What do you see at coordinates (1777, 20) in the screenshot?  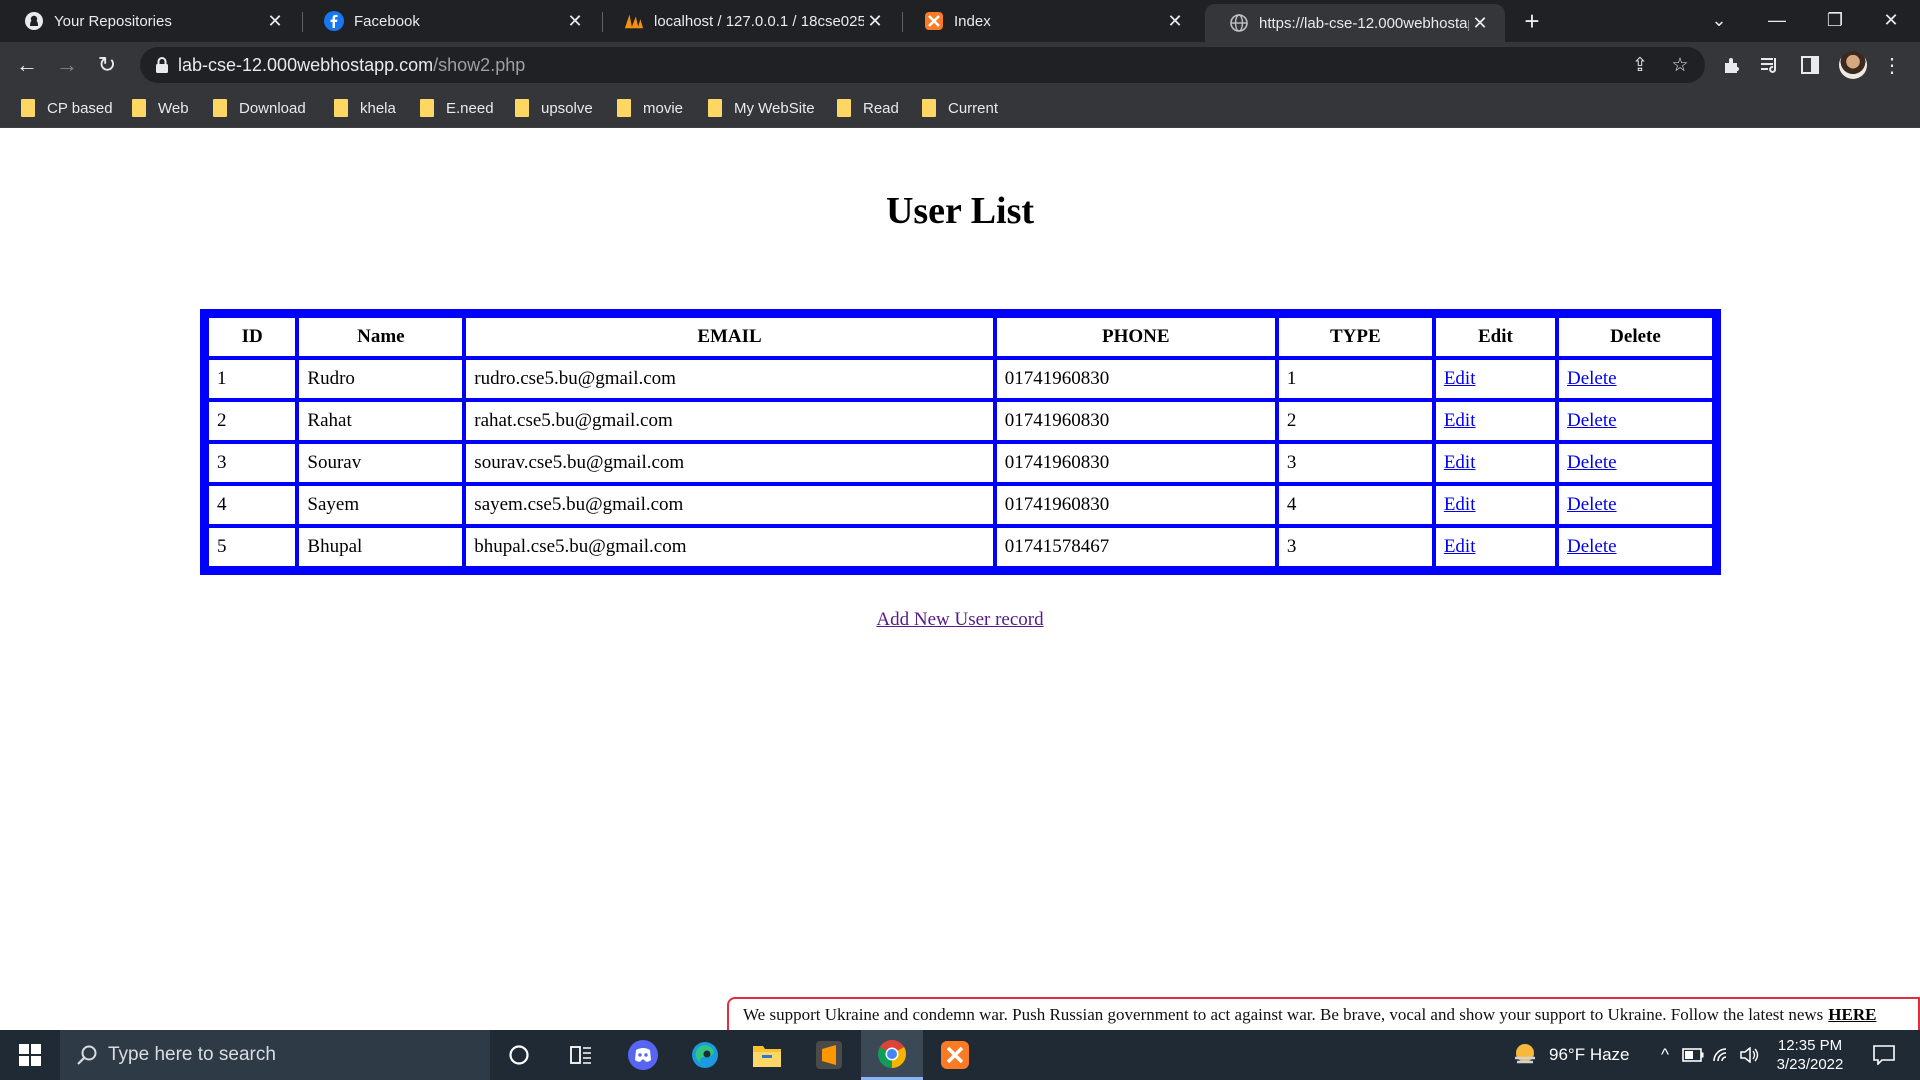 I see `minimize-button: —` at bounding box center [1777, 20].